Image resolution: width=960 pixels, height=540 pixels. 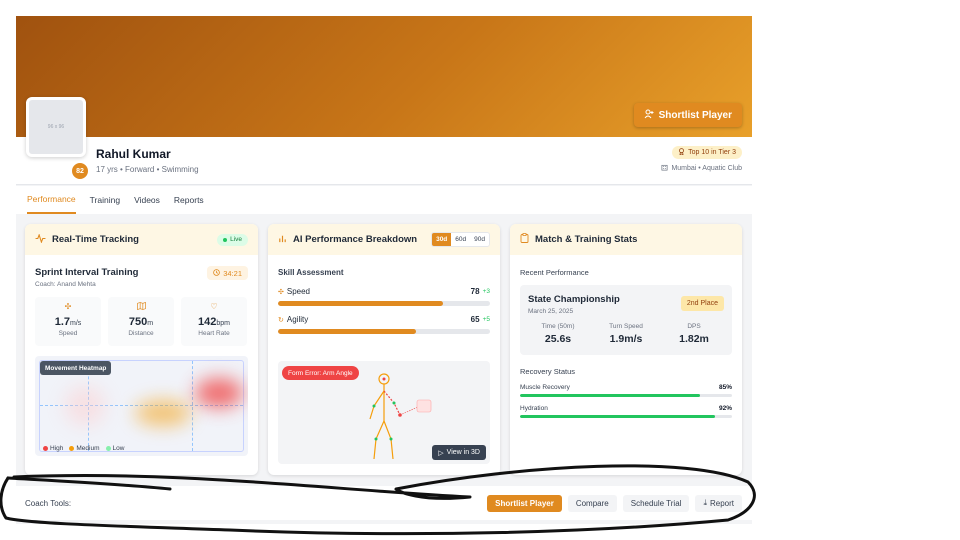 What do you see at coordinates (320, 373) in the screenshot?
I see `form-error-badge: Form Error: Arm Angle` at bounding box center [320, 373].